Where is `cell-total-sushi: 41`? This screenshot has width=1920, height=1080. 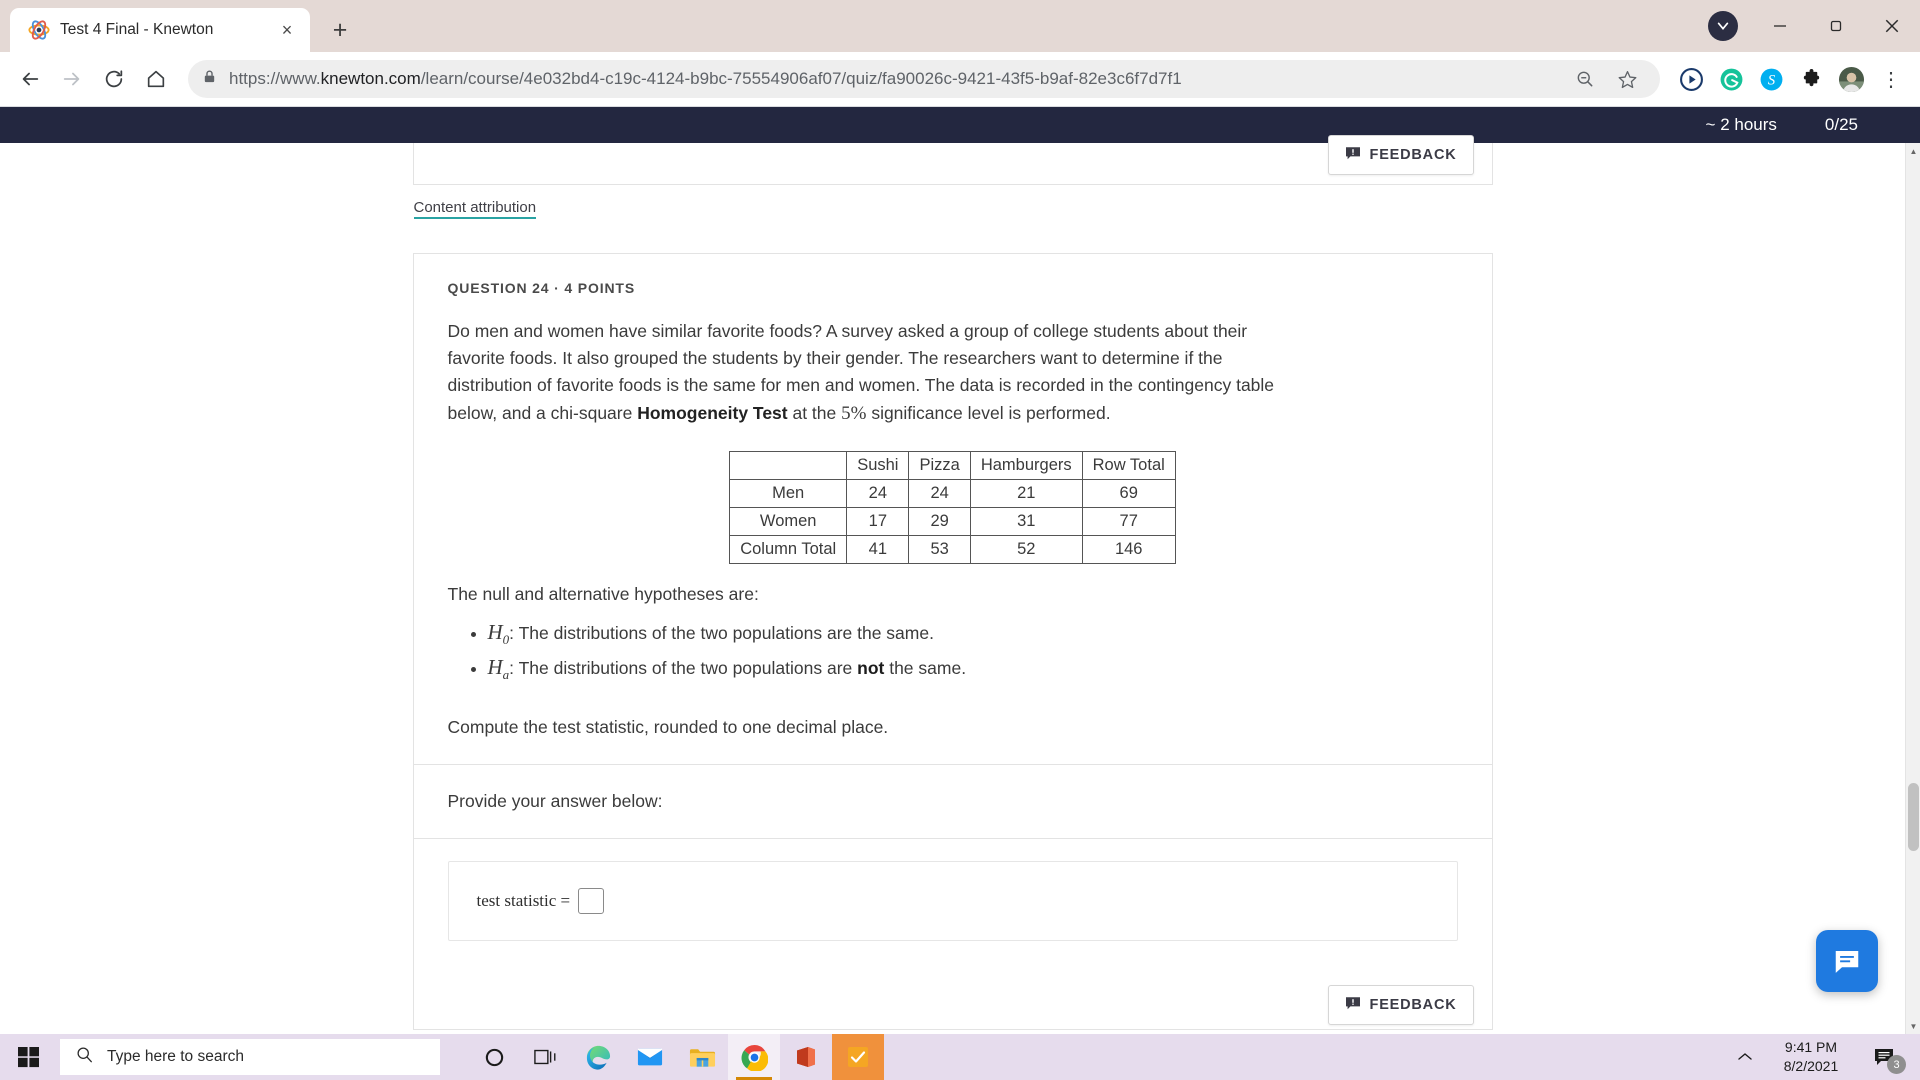 cell-total-sushi: 41 is located at coordinates (878, 549).